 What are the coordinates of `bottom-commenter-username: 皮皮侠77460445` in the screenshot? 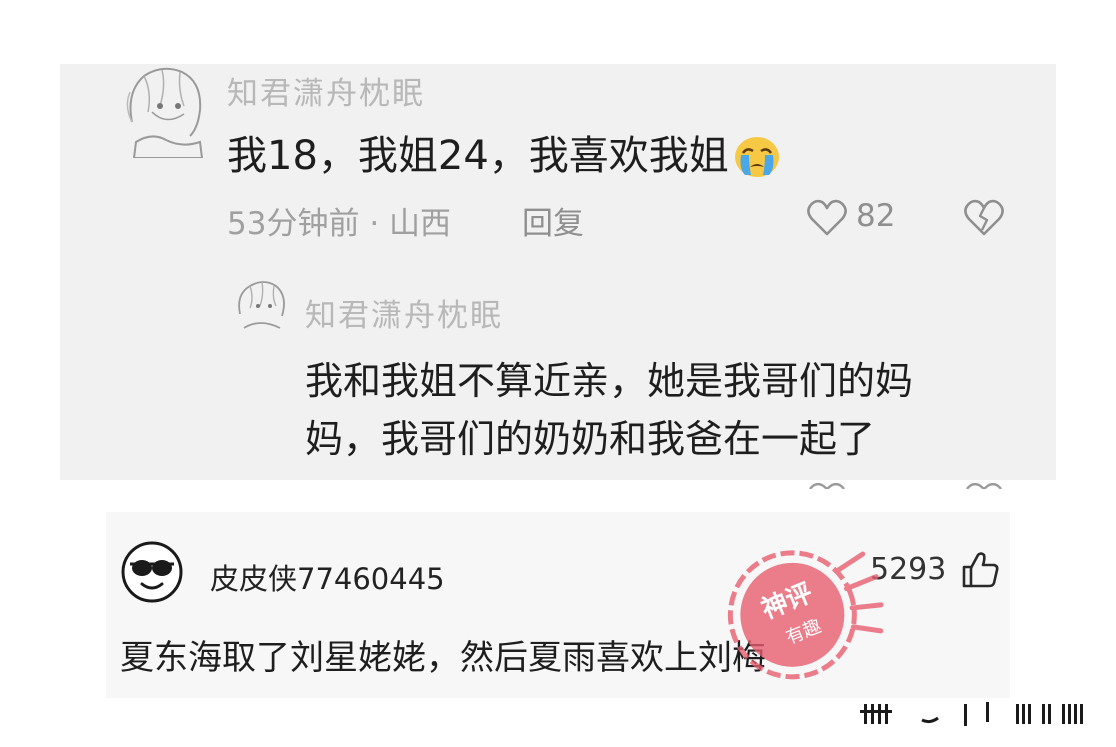 It's located at (327, 577).